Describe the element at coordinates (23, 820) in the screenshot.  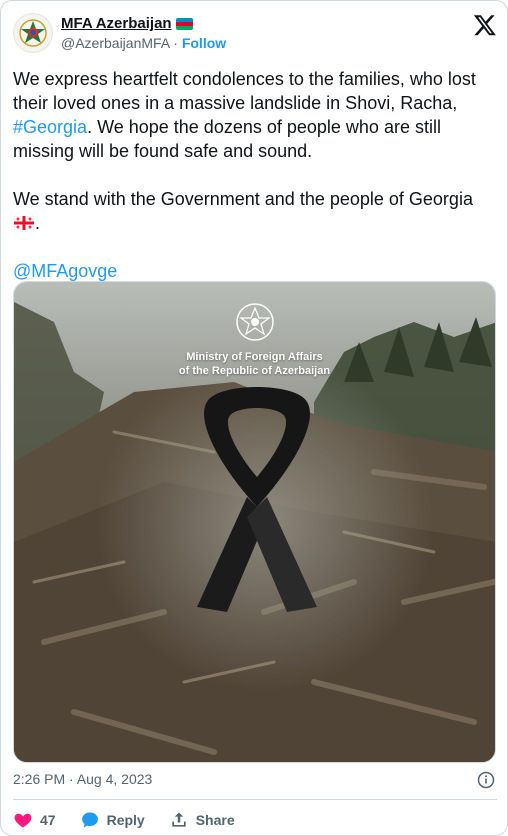
I see `heart-icon` at that location.